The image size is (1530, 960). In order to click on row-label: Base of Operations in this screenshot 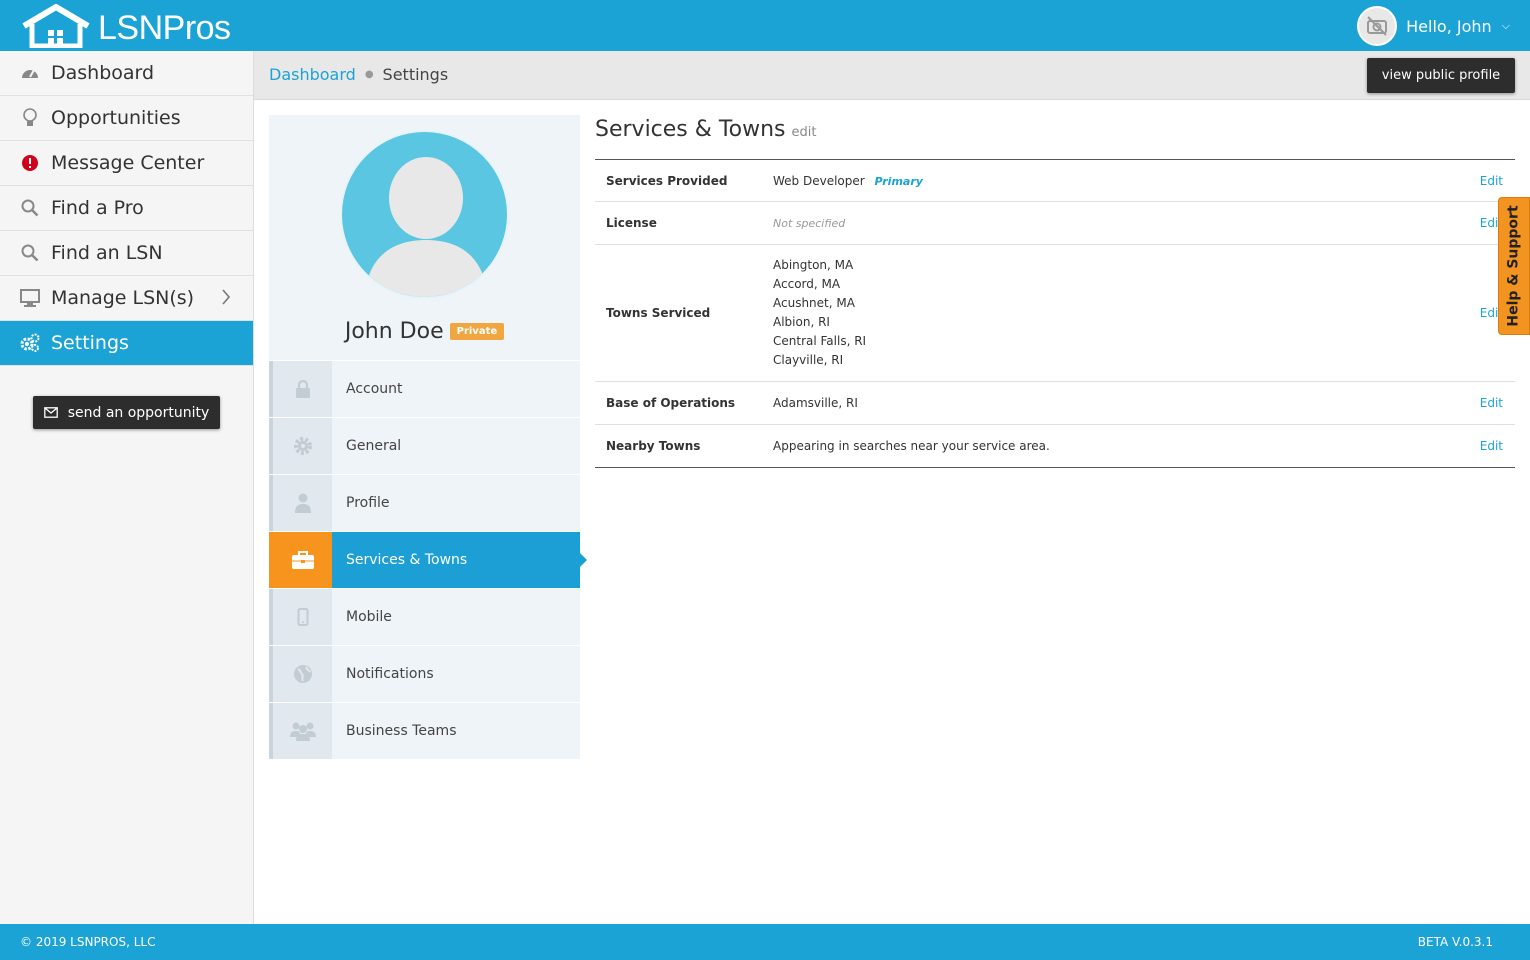, I will do `click(671, 403)`.